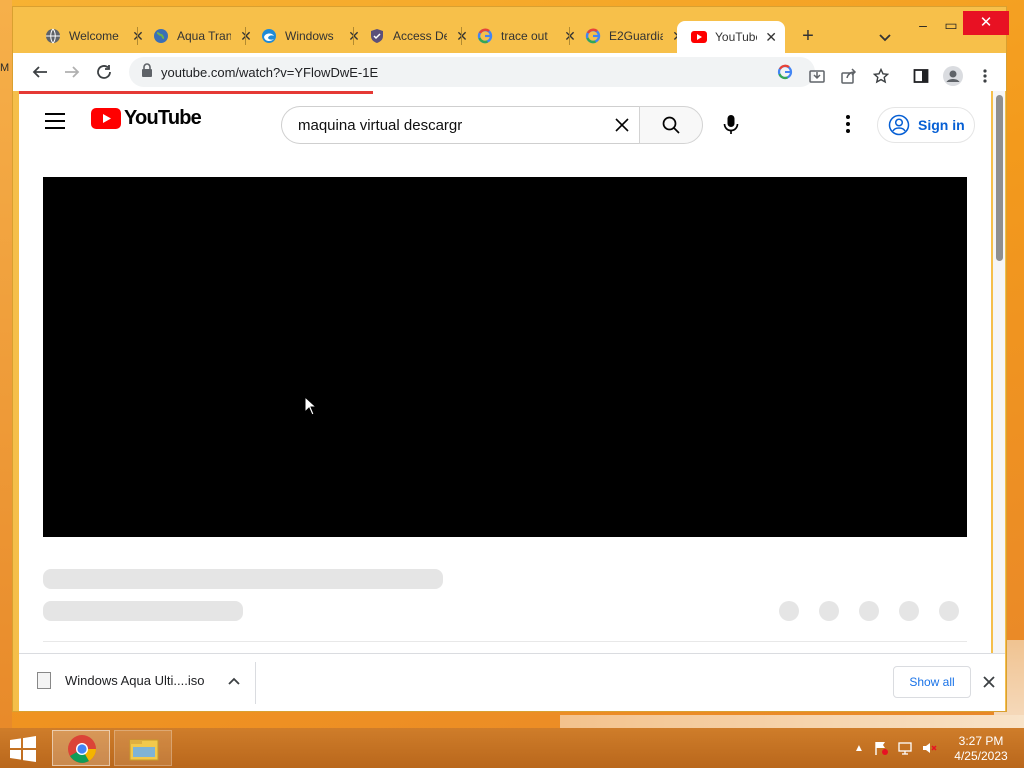  Describe the element at coordinates (923, 25) in the screenshot. I see `minimize-icon: –` at that location.